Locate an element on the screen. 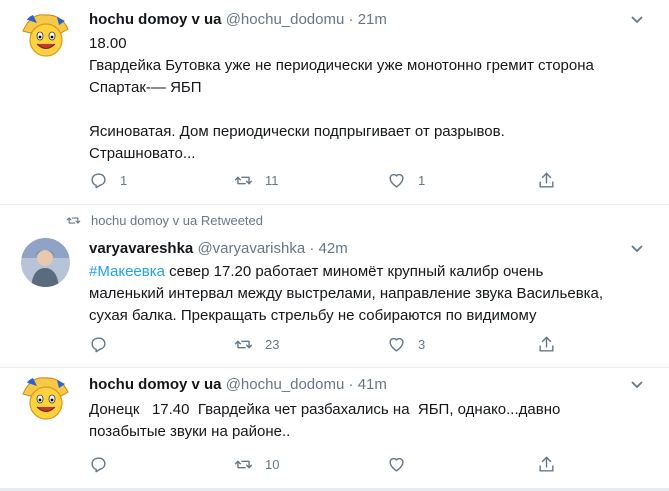 The height and width of the screenshot is (491, 669). user-handle: @varyavarishka is located at coordinates (251, 248).